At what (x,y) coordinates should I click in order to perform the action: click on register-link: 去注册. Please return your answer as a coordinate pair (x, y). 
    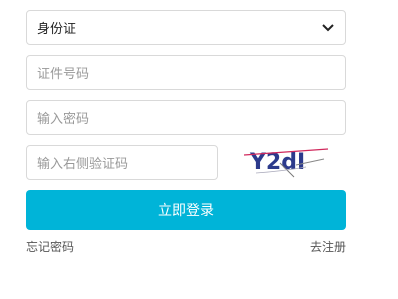
    Looking at the image, I should click on (328, 246).